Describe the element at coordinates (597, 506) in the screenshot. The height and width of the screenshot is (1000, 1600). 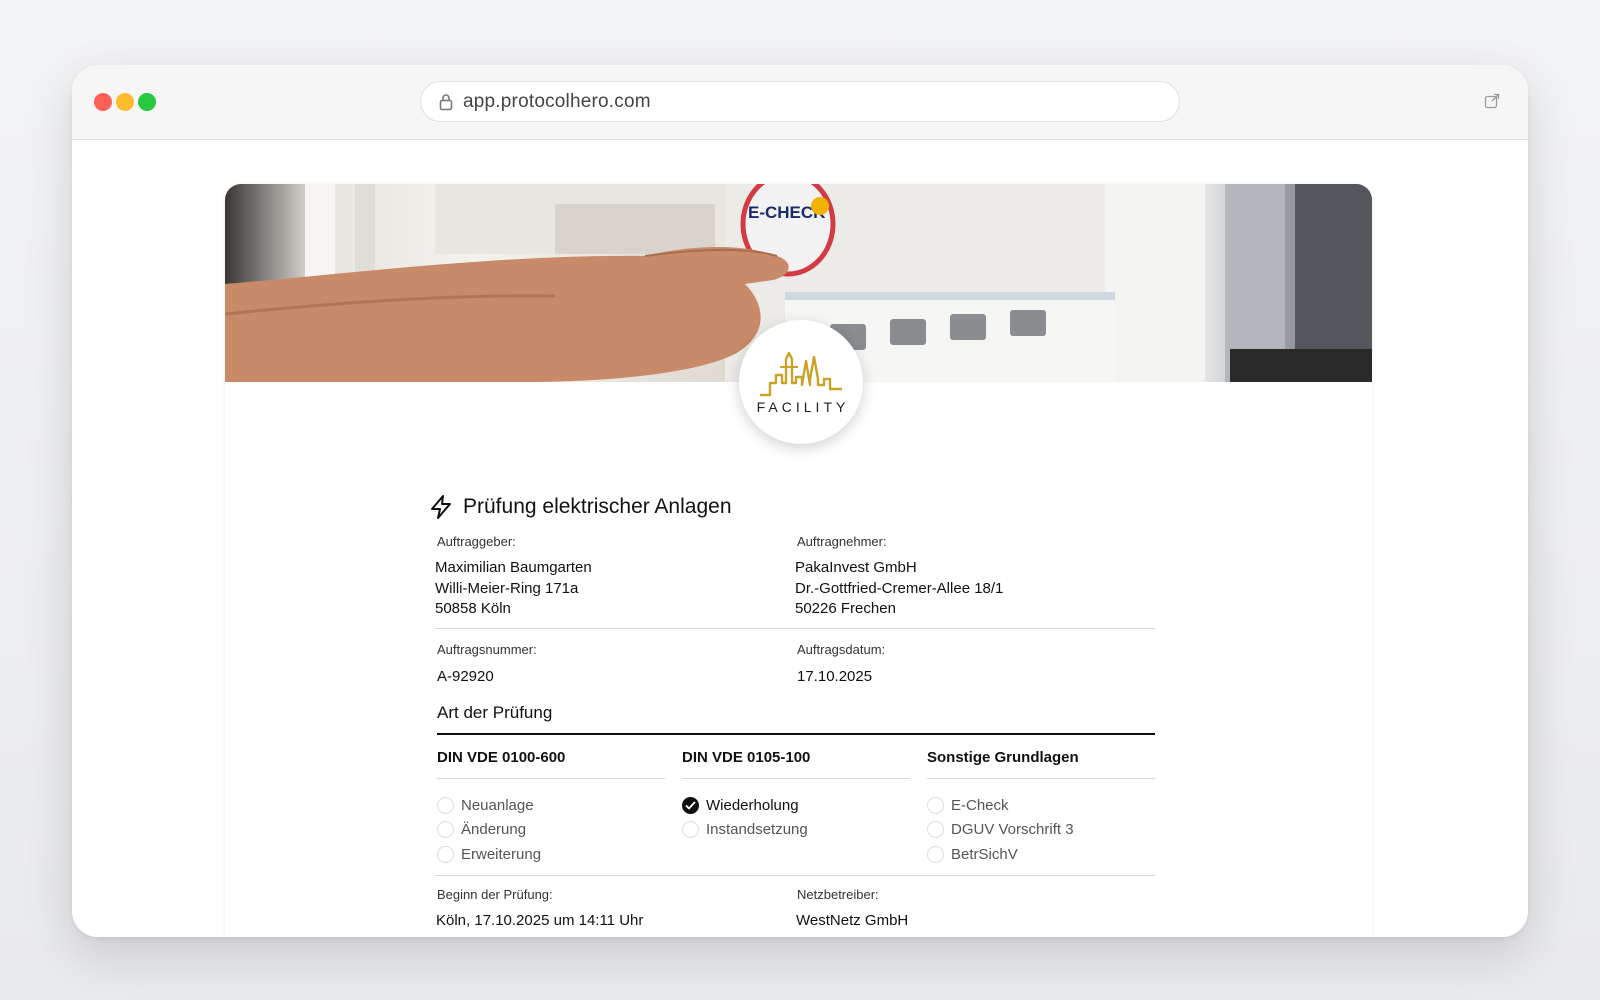
I see `page-title: Prüfung elektrischer Anlagen` at that location.